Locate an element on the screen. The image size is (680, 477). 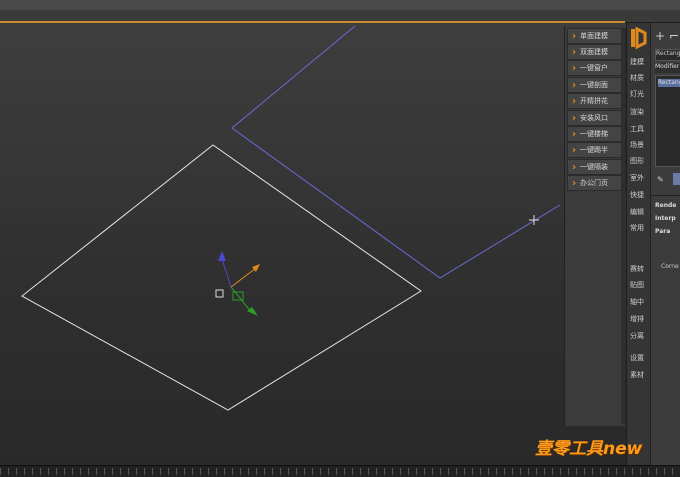
show-end-result-button is located at coordinates (676, 179).